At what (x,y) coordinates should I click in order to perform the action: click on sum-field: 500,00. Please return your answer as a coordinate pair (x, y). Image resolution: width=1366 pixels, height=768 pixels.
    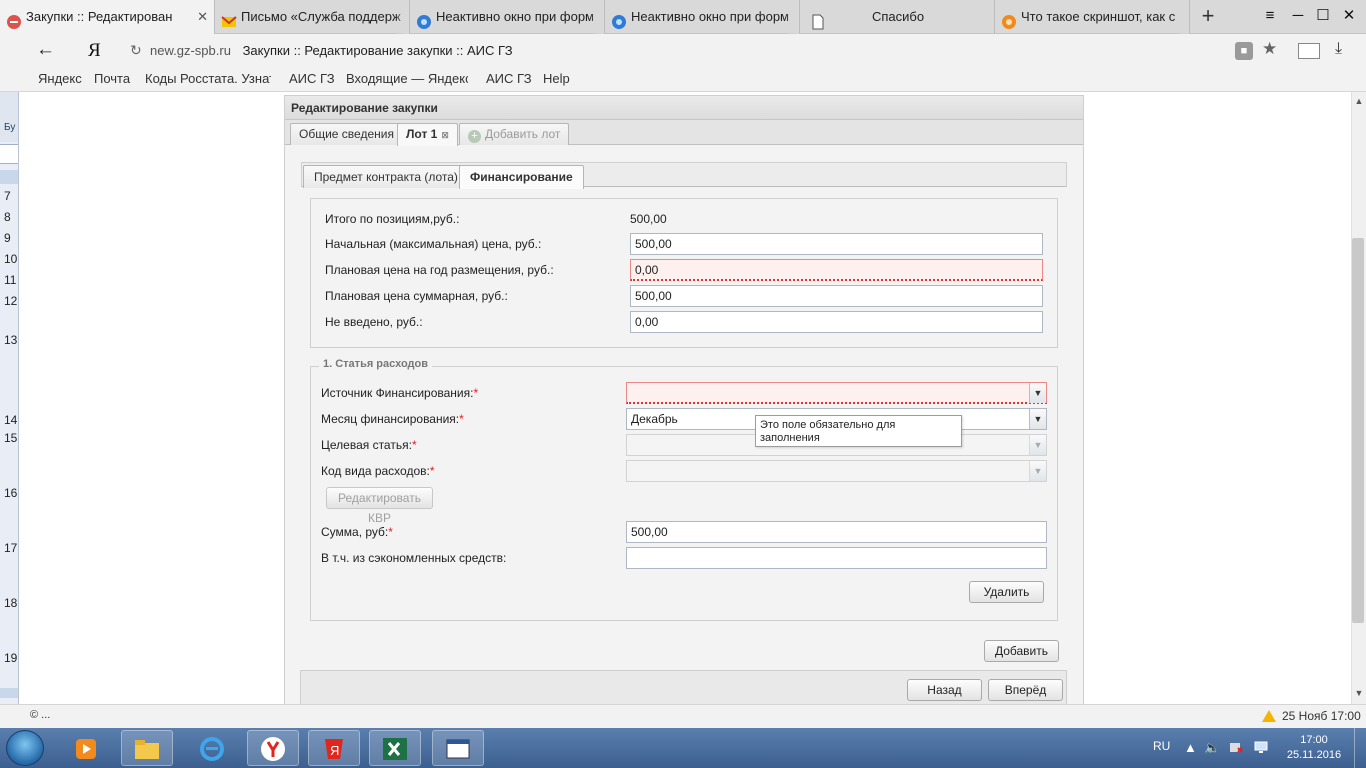
    Looking at the image, I should click on (836, 532).